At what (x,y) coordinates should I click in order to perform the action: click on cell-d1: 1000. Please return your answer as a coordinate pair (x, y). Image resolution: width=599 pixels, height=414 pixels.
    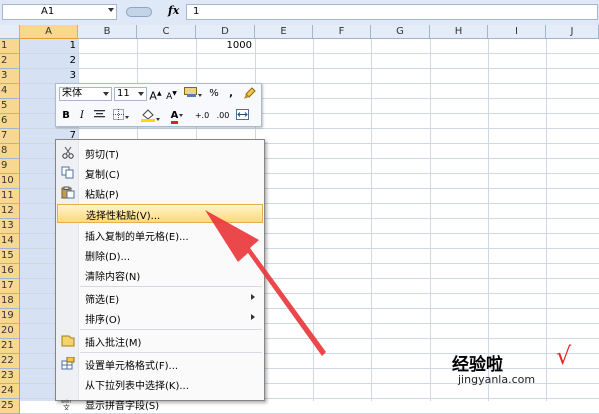
    Looking at the image, I should click on (224, 45).